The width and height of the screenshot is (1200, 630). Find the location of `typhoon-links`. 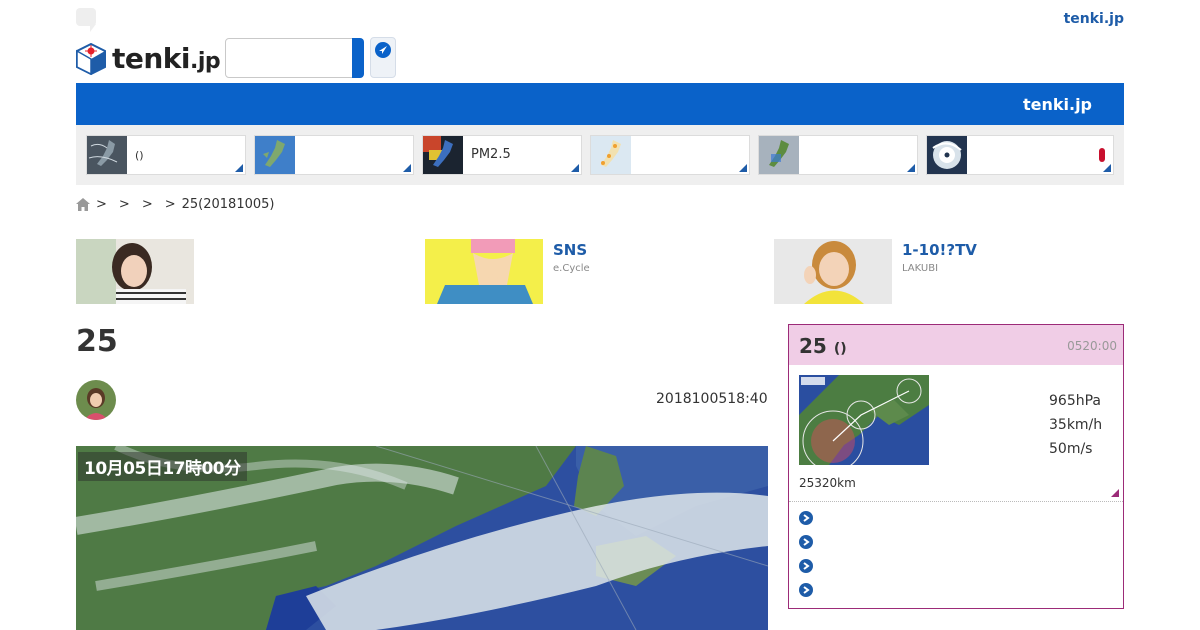

typhoon-links is located at coordinates (806, 559).